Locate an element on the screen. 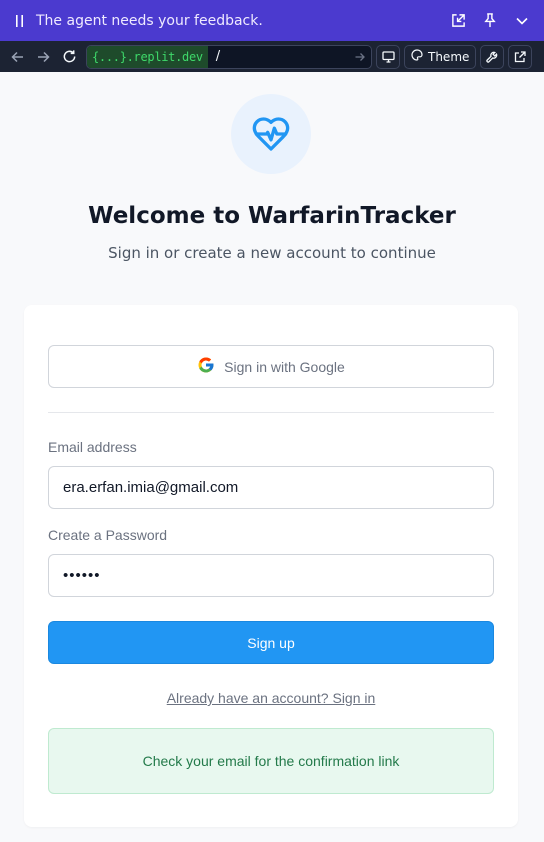 The height and width of the screenshot is (842, 544). google-logo-icon is located at coordinates (206, 367).